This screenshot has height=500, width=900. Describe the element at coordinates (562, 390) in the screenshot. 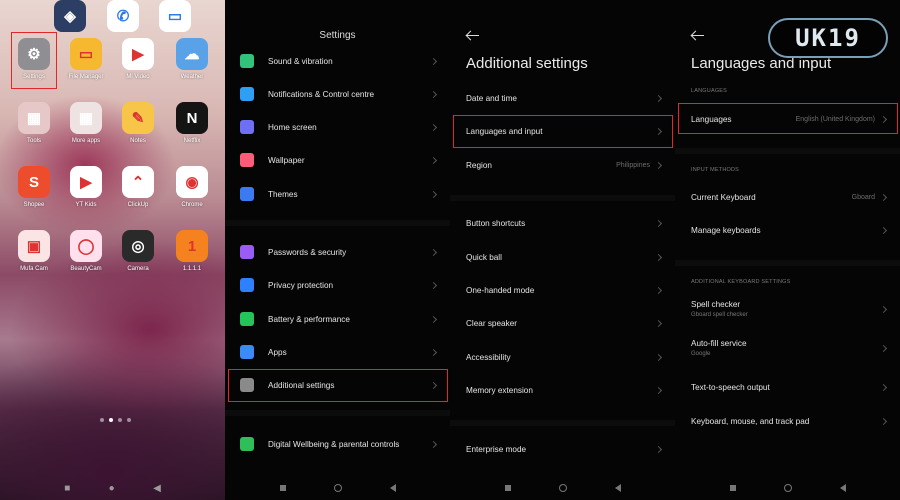

I see `additional-item-memory-extension: Memory extension` at that location.